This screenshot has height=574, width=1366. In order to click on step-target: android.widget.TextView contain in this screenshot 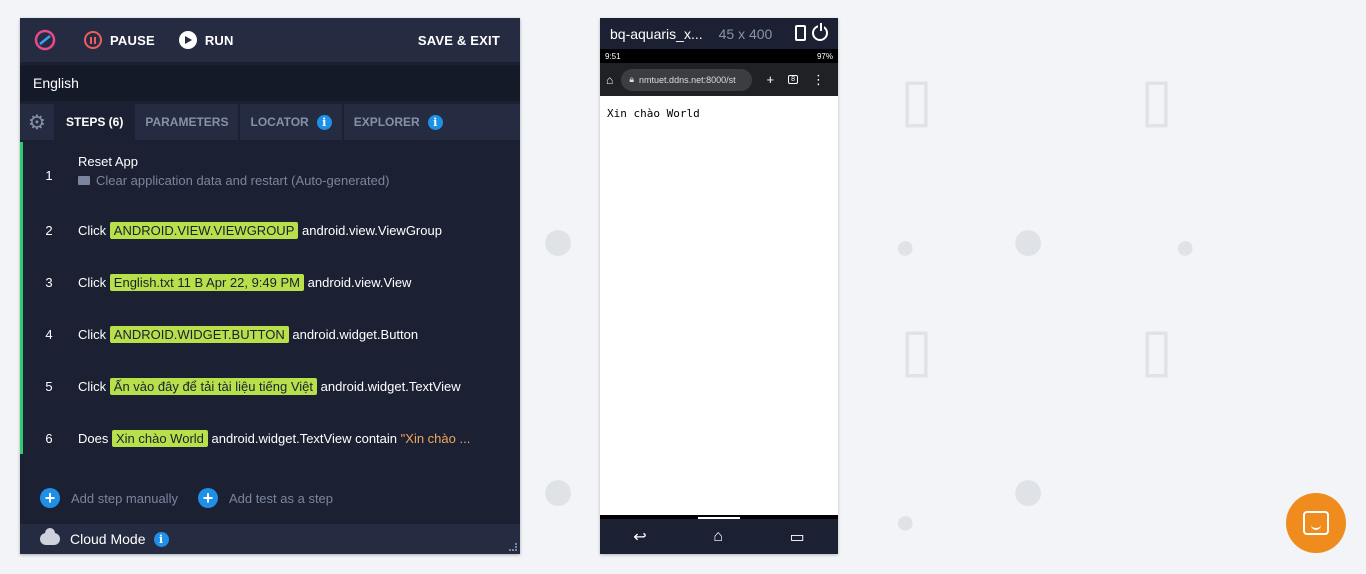, I will do `click(304, 438)`.